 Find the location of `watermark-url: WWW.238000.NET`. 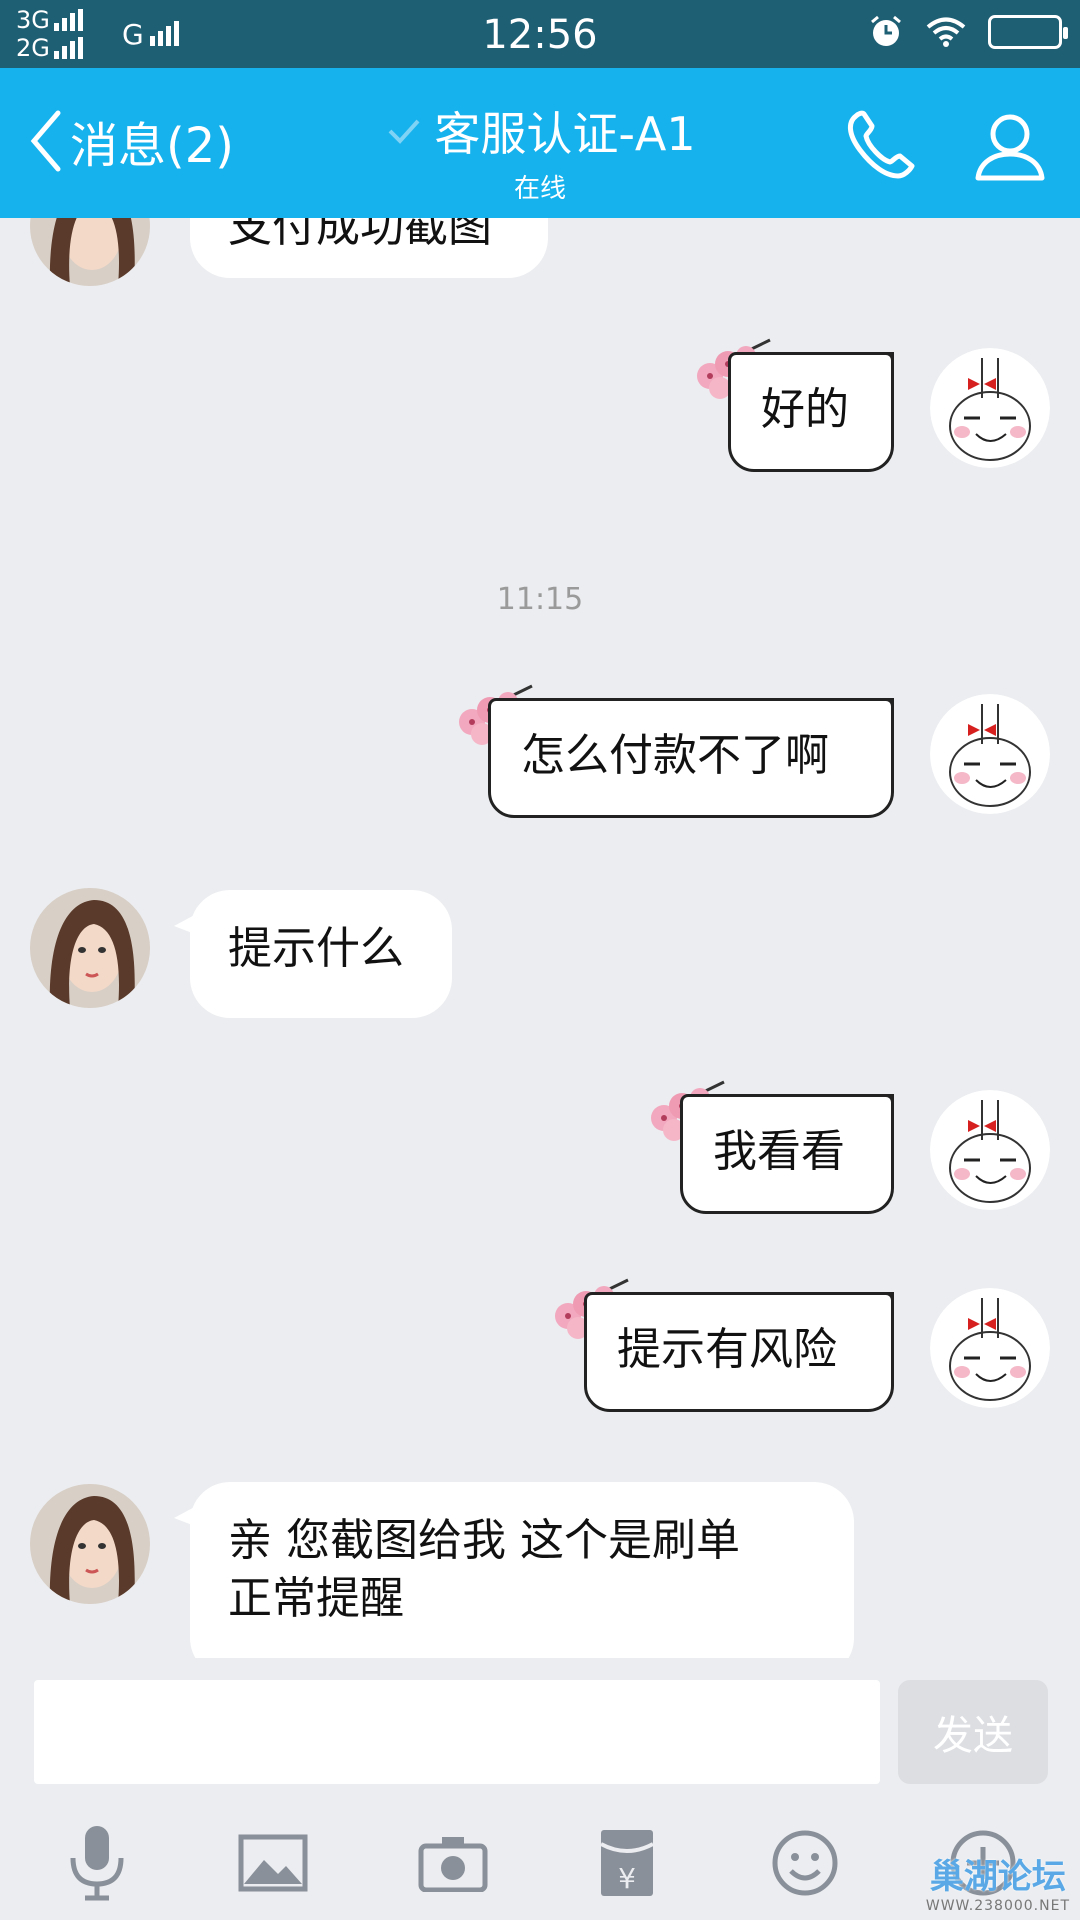

watermark-url: WWW.238000.NET is located at coordinates (997, 1906).